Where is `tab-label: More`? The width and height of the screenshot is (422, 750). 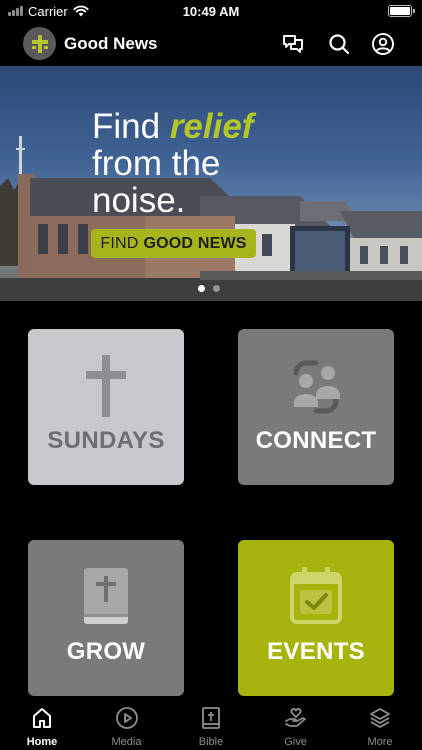 tab-label: More is located at coordinates (380, 742).